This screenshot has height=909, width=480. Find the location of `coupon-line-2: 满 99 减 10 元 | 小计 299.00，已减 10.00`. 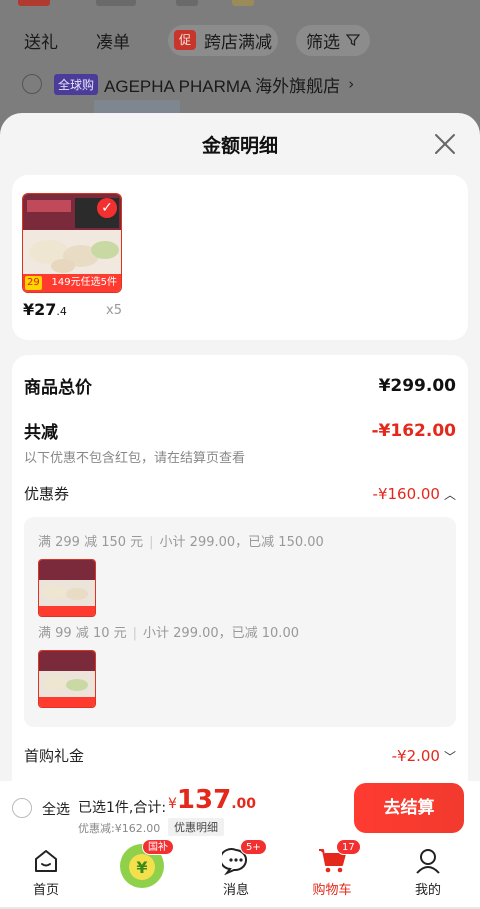

coupon-line-2: 满 99 减 10 元 | 小计 299.00，已减 10.00 is located at coordinates (168, 633).